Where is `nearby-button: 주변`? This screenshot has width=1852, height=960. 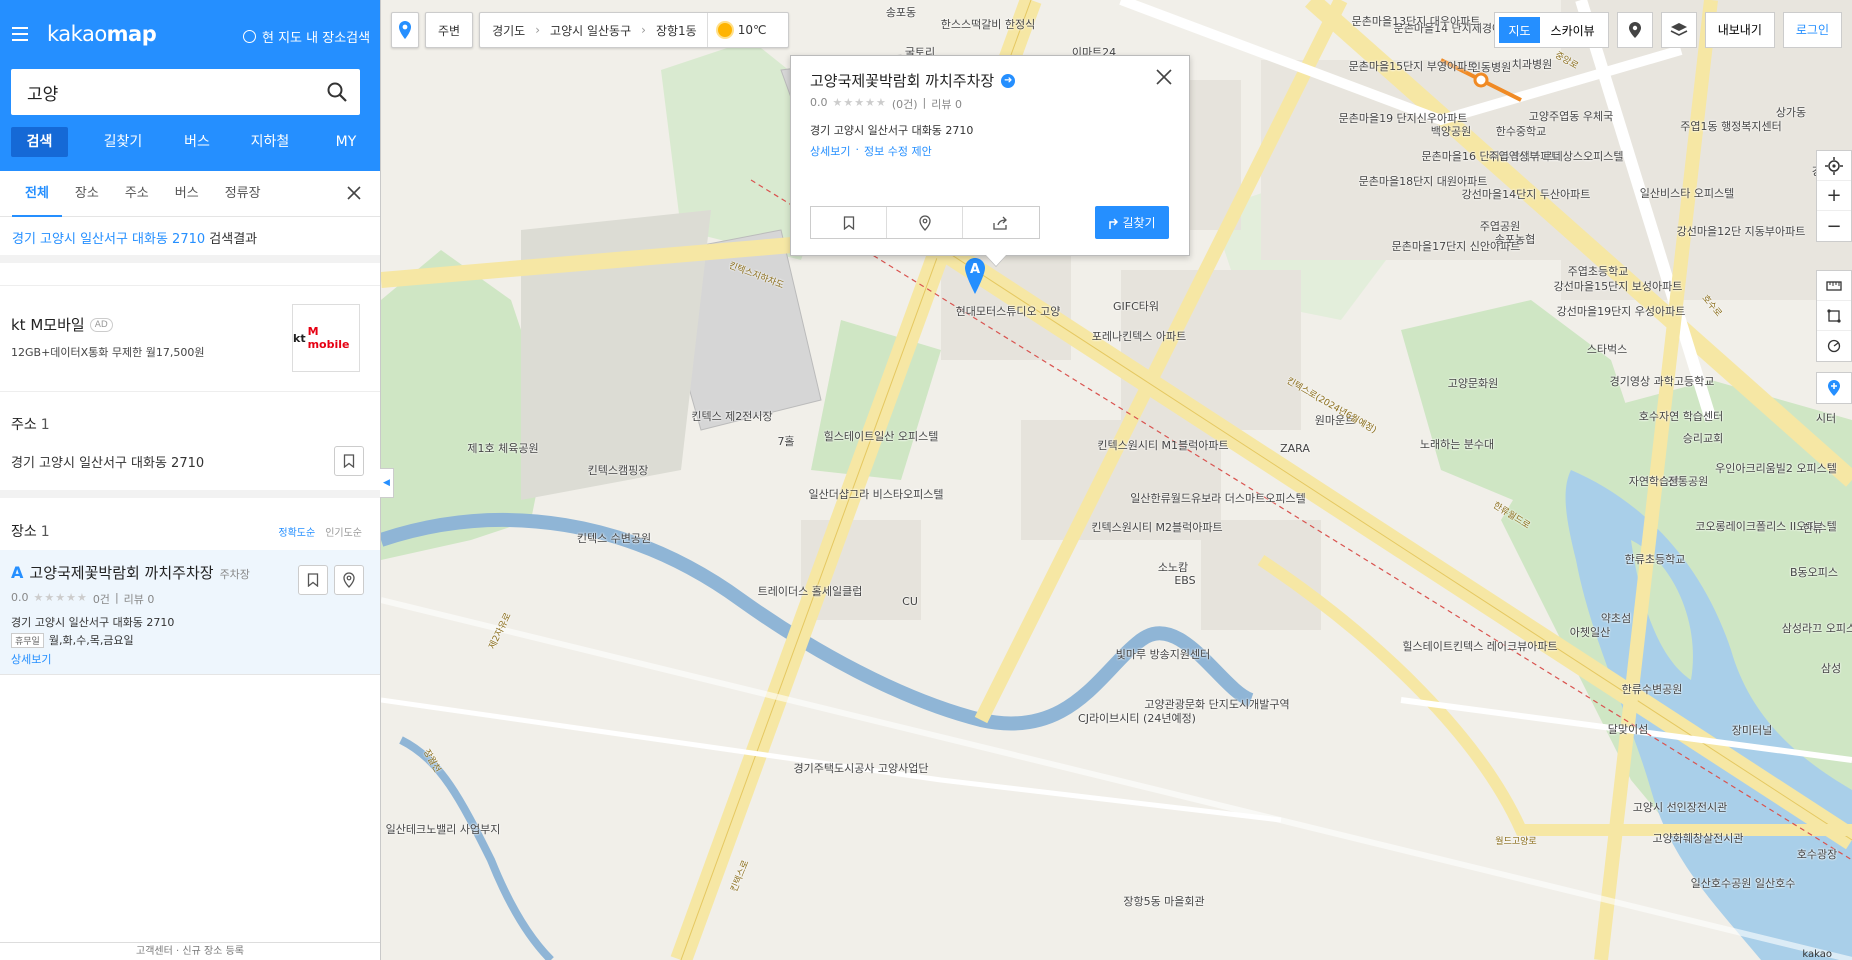 nearby-button: 주변 is located at coordinates (449, 30).